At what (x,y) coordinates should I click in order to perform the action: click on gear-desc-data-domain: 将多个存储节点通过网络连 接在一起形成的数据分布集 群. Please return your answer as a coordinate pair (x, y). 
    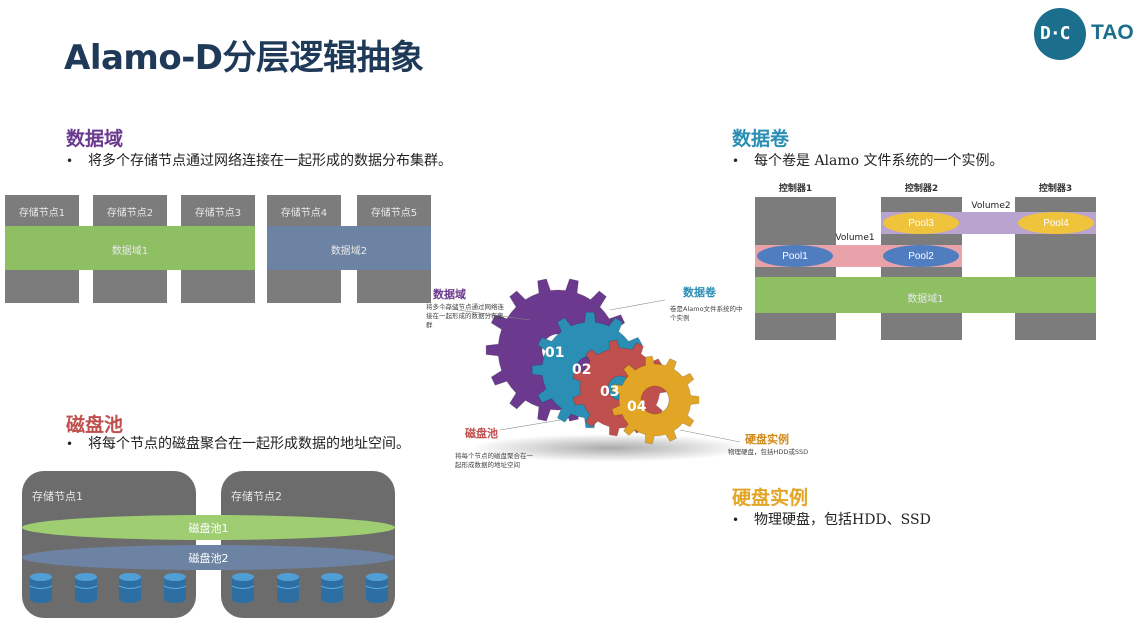
    Looking at the image, I should click on (465, 316).